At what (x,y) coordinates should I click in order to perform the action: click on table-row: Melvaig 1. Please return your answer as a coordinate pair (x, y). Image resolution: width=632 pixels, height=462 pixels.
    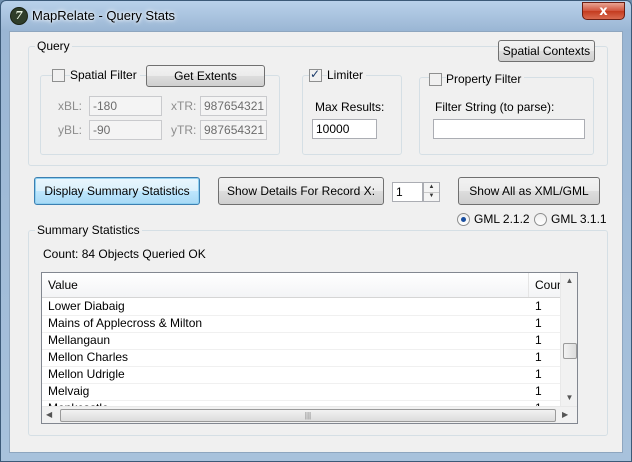
    Looking at the image, I should click on (309, 392).